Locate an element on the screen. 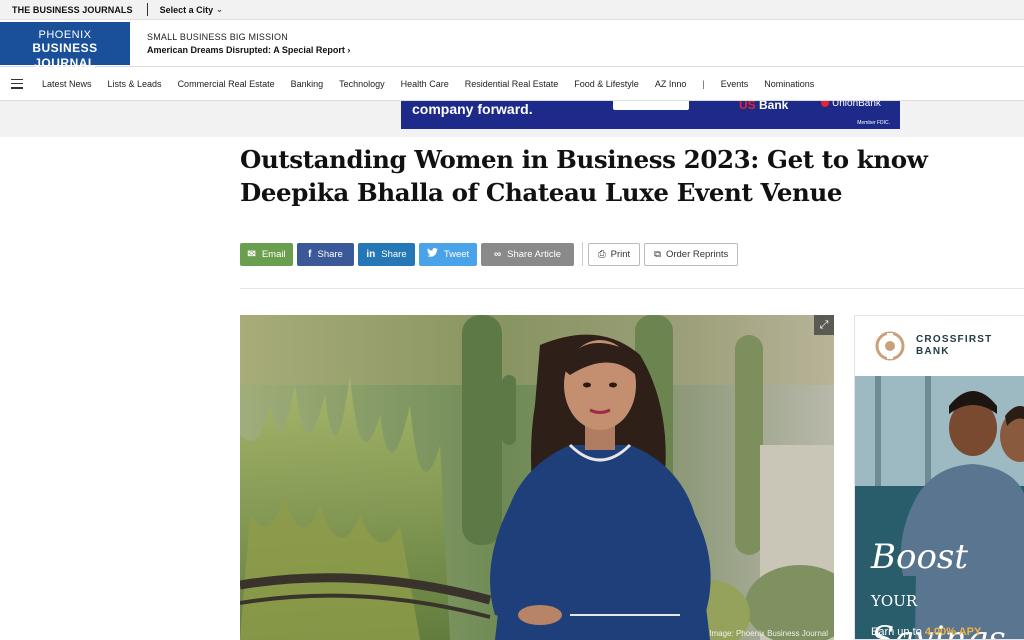 The width and height of the screenshot is (1024, 640). network-brand-link: THE BUSINESS JOURNALS is located at coordinates (66, 10).